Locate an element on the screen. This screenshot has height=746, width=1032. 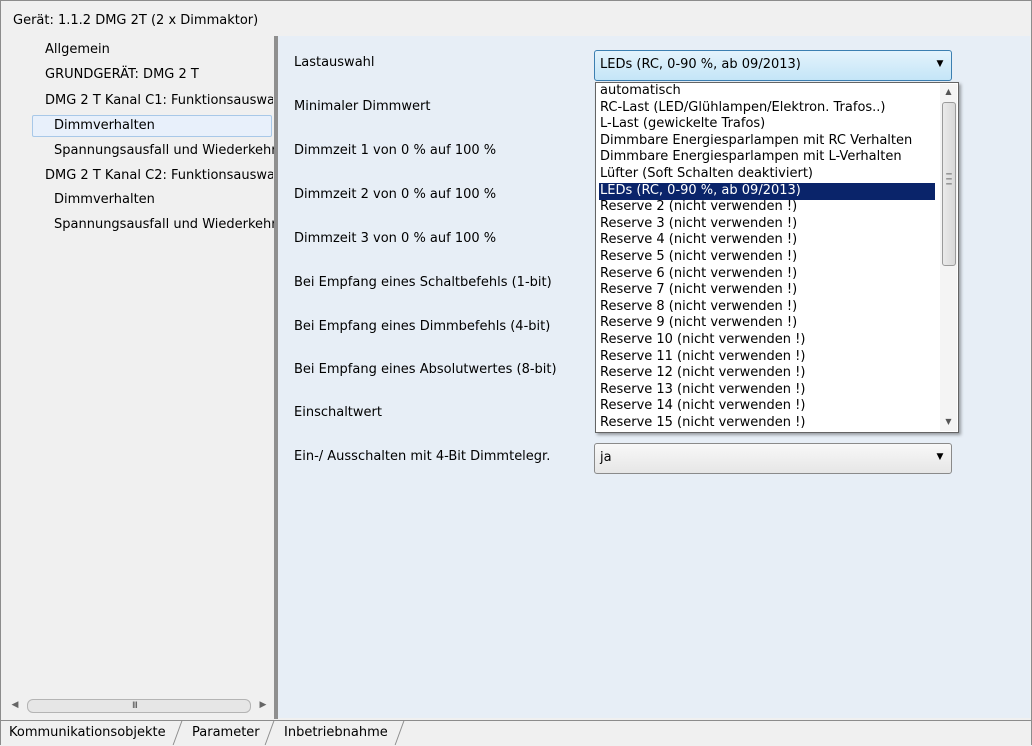
tree-item-kanal-c1: DMG 2 T Kanal C1: Funktionsauswahl is located at coordinates (159, 101).